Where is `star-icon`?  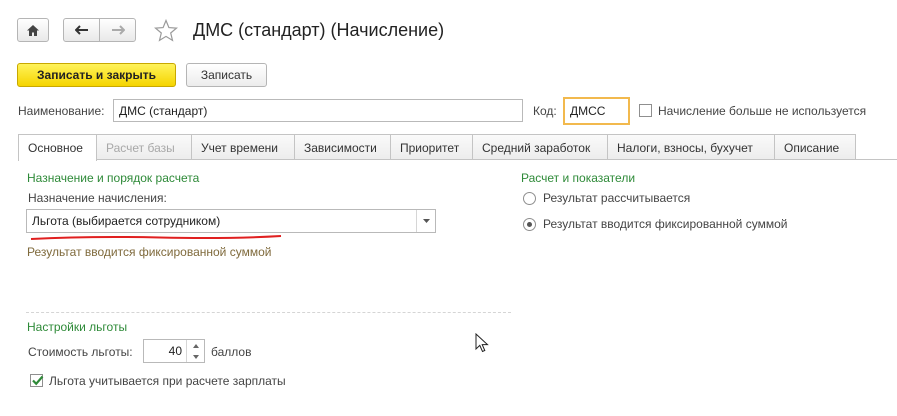 star-icon is located at coordinates (166, 31).